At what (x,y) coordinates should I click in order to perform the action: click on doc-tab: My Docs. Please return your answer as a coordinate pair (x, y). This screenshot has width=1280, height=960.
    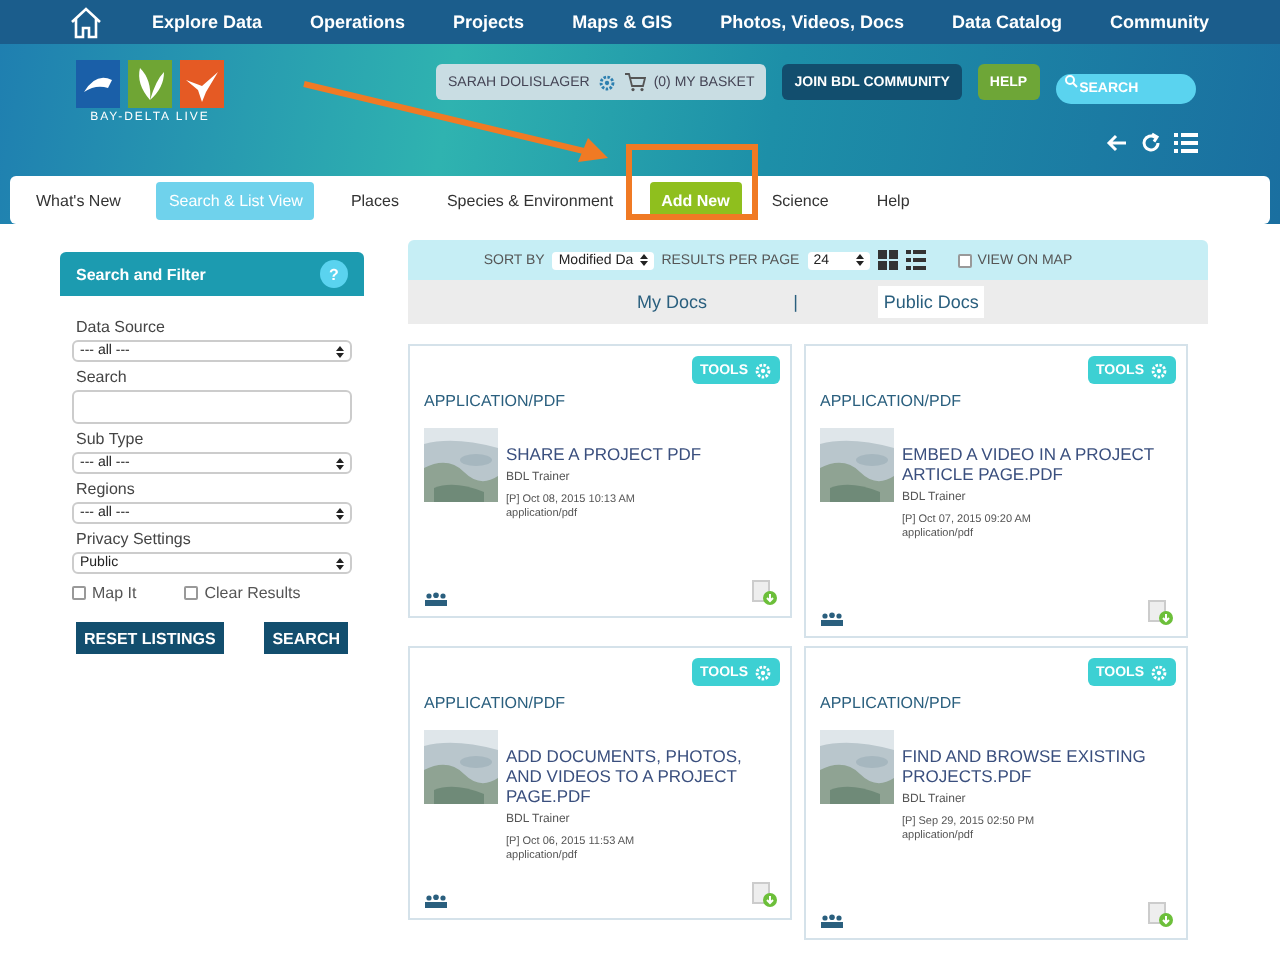
    Looking at the image, I should click on (672, 302).